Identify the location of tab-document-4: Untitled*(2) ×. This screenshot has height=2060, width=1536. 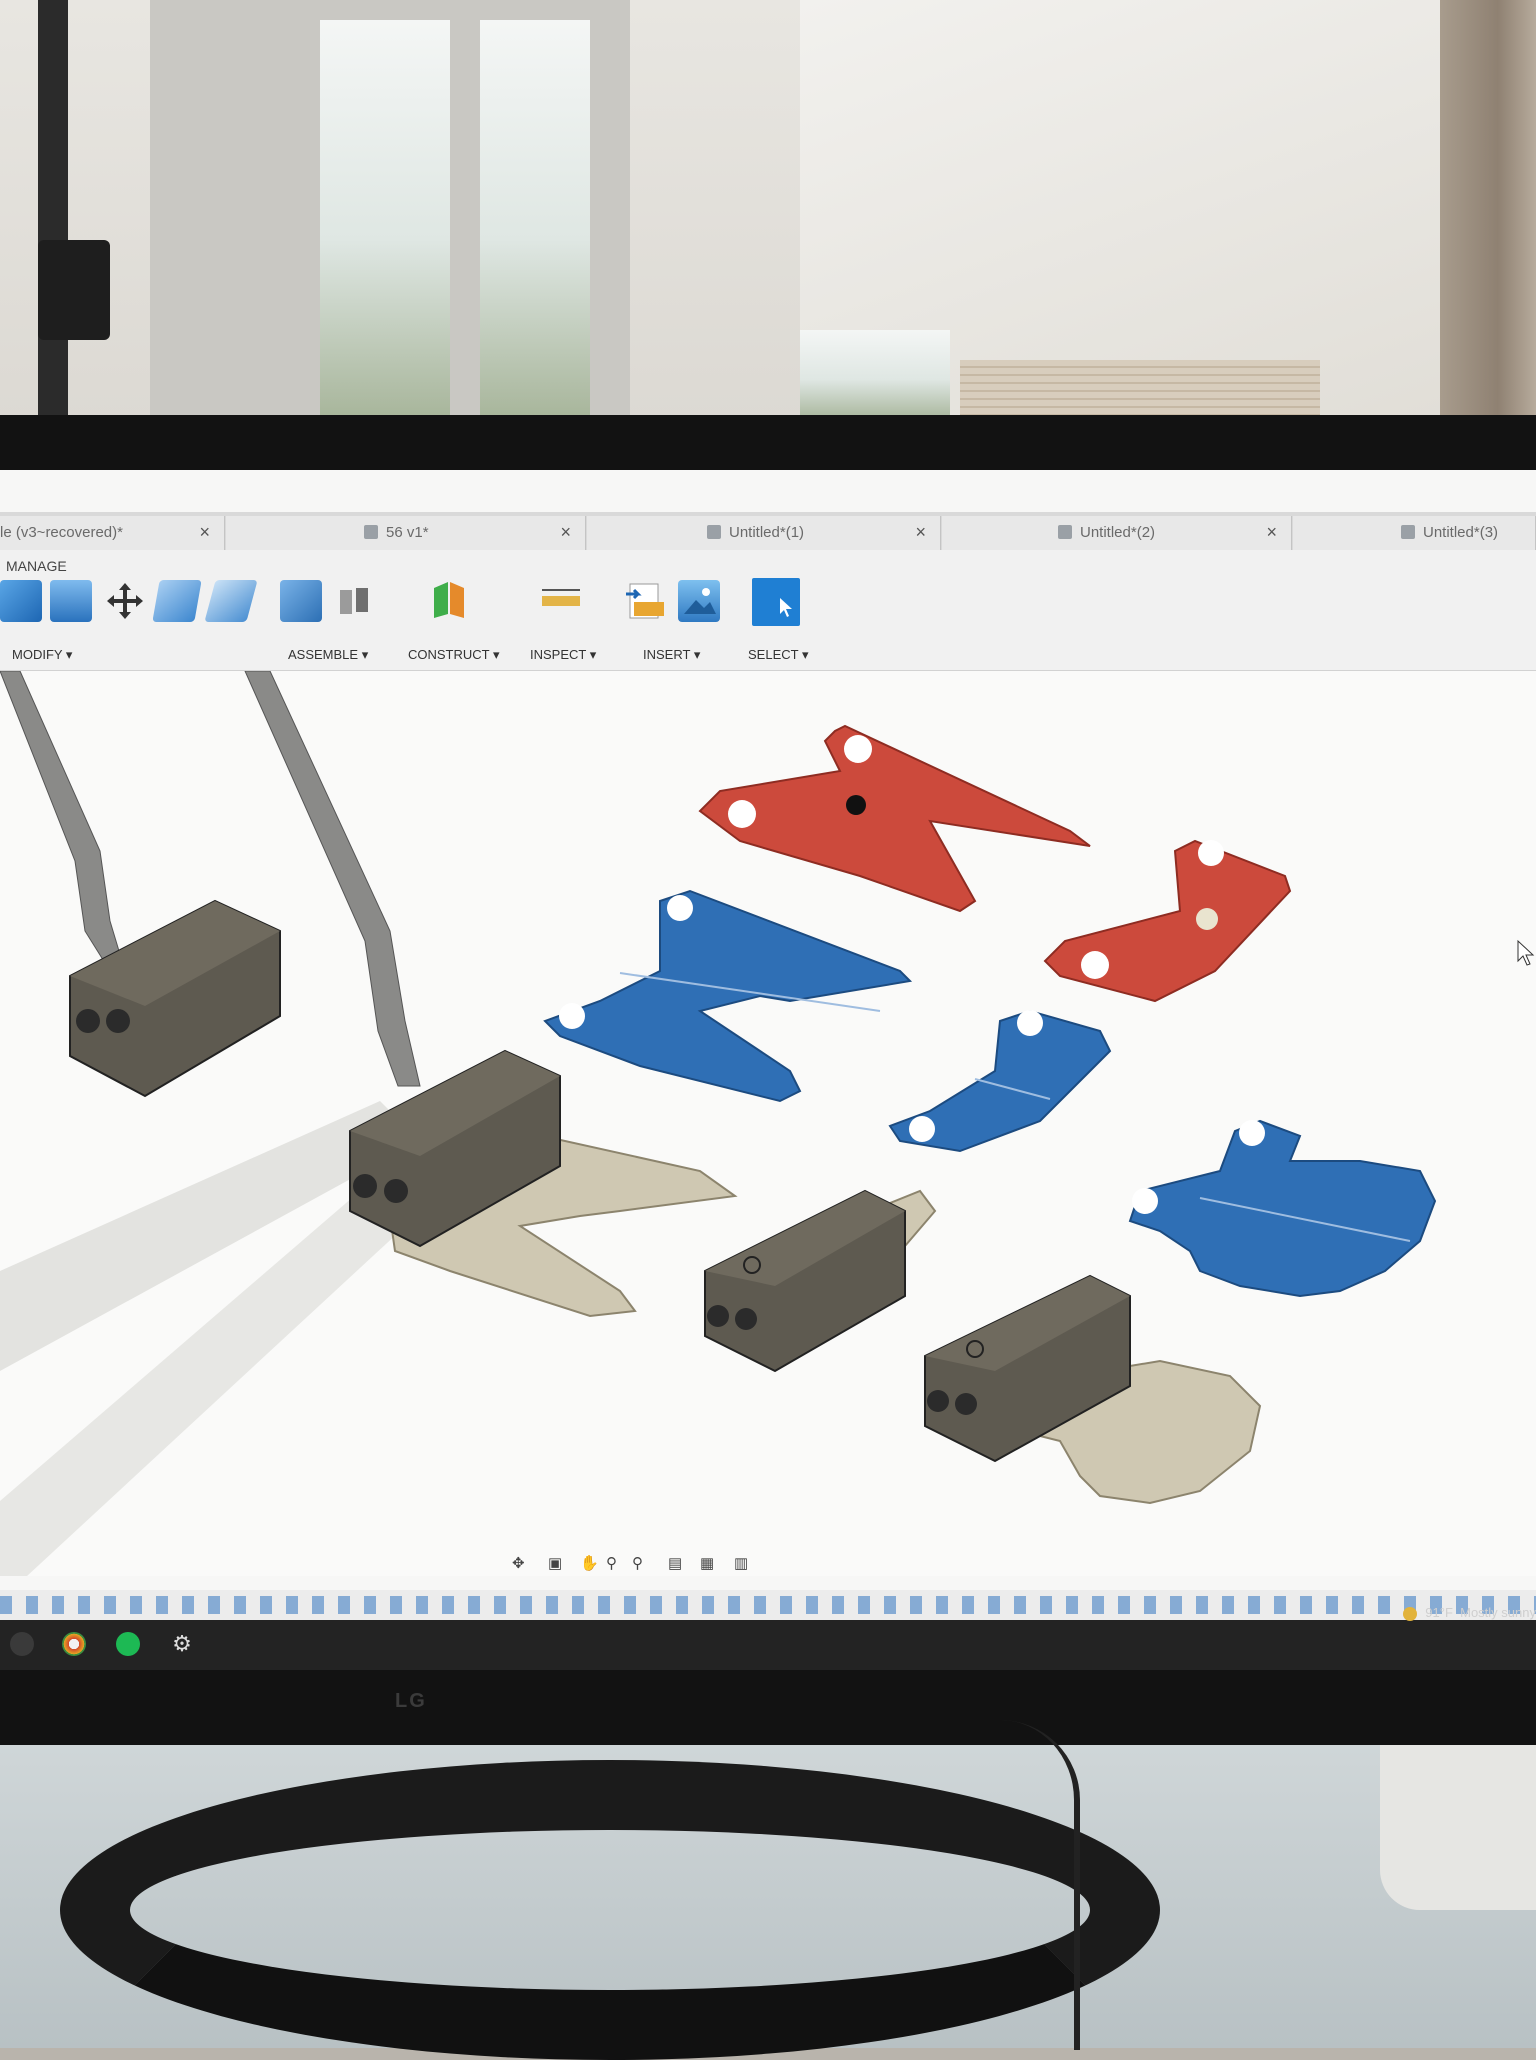
(1117, 533).